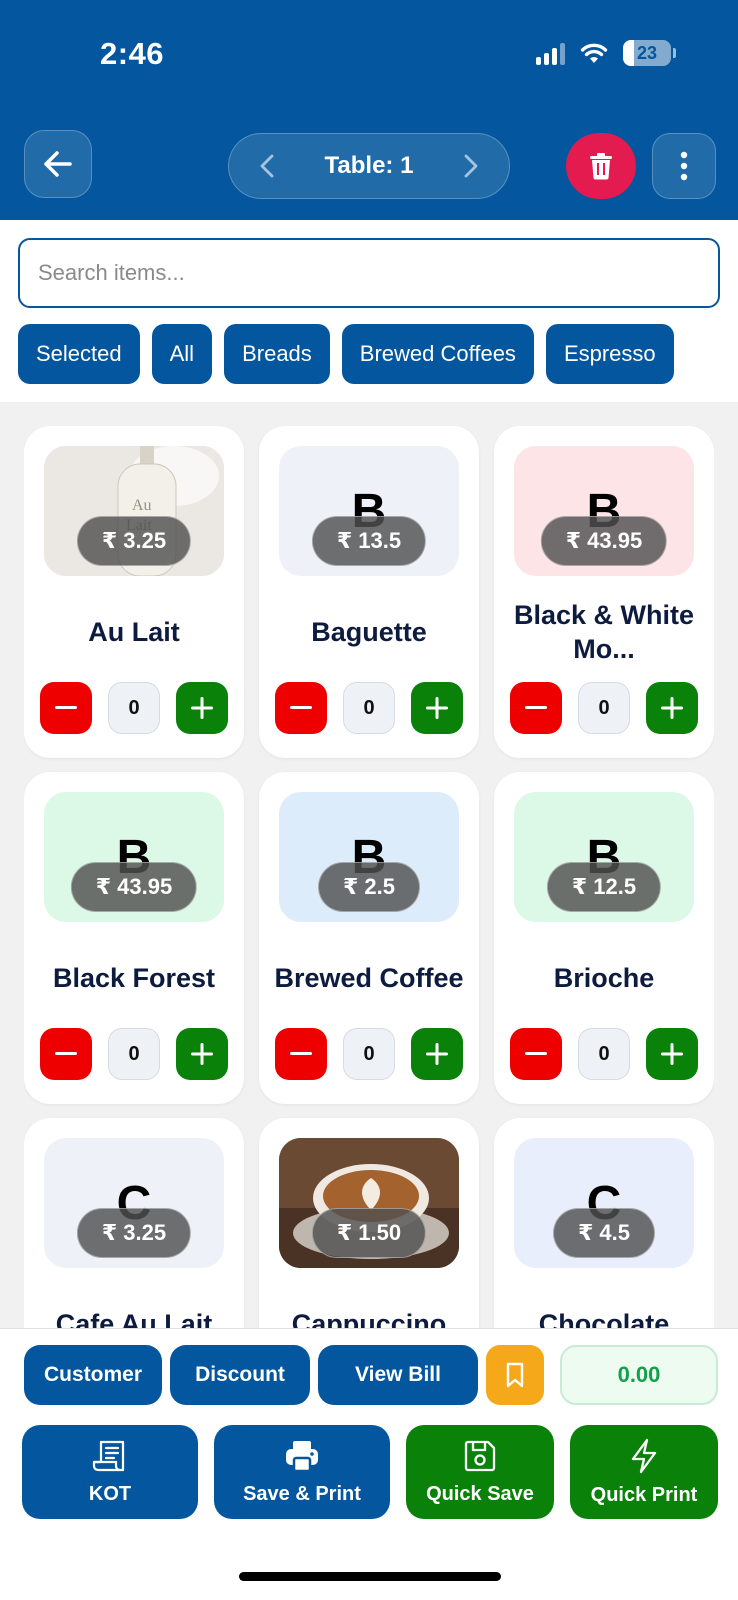 This screenshot has width=738, height=1600. Describe the element at coordinates (437, 354) in the screenshot. I see `category-chip-brewed-coffees: Brewed Coffees` at that location.